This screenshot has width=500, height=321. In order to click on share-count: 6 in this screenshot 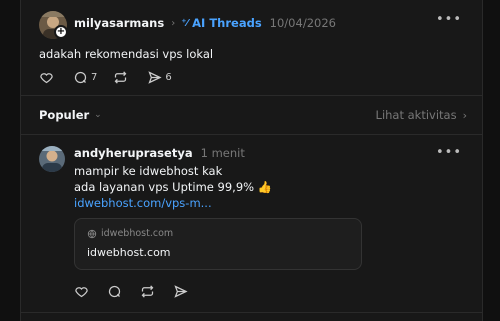, I will do `click(168, 77)`.